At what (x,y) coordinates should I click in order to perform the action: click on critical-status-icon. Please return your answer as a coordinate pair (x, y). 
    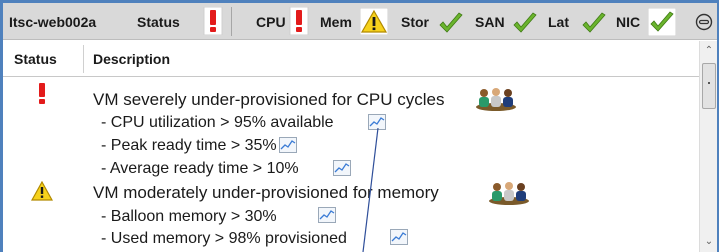
    Looking at the image, I should click on (213, 21).